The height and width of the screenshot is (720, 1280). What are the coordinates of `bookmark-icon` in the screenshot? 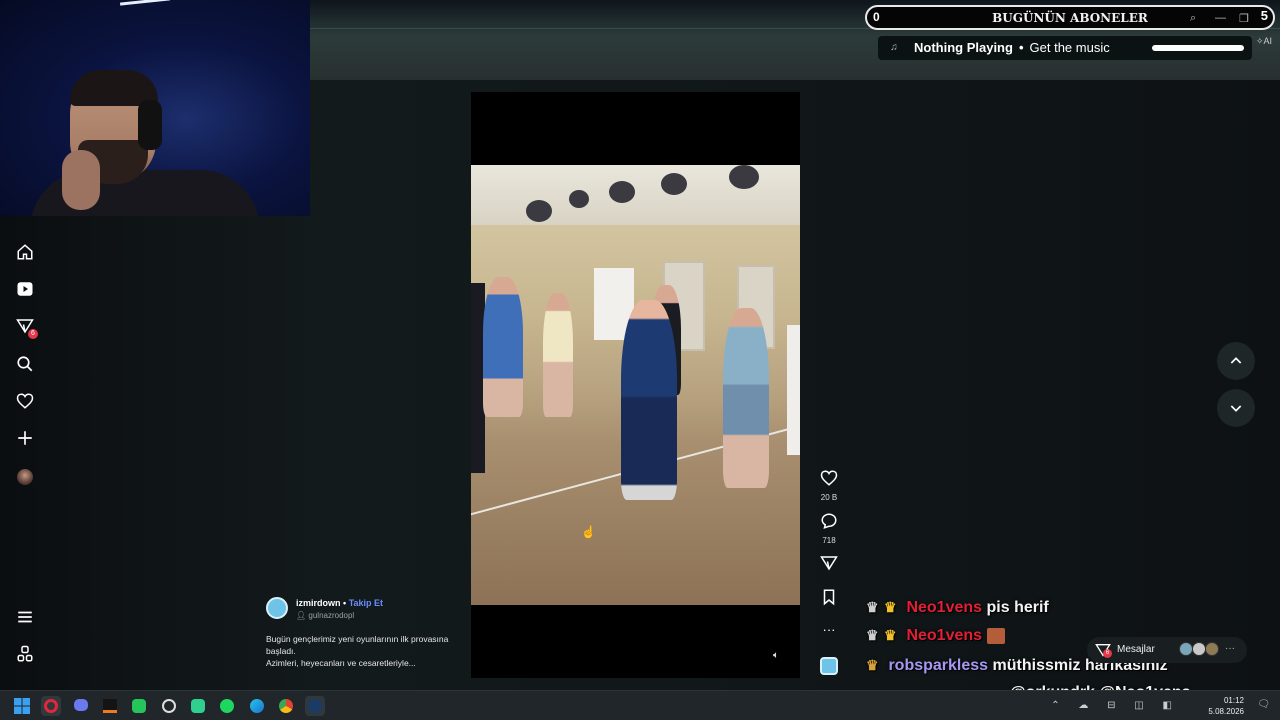 It's located at (829, 597).